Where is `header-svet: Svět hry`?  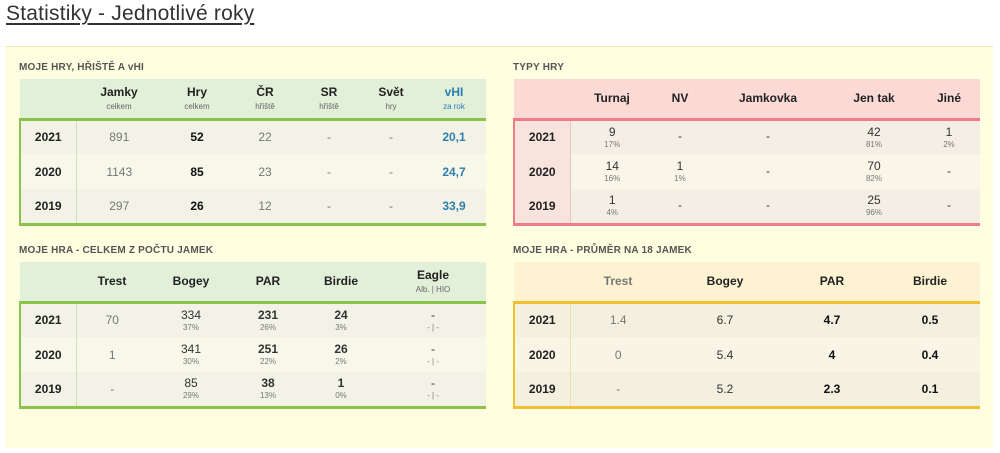
header-svet: Svět hry is located at coordinates (391, 98).